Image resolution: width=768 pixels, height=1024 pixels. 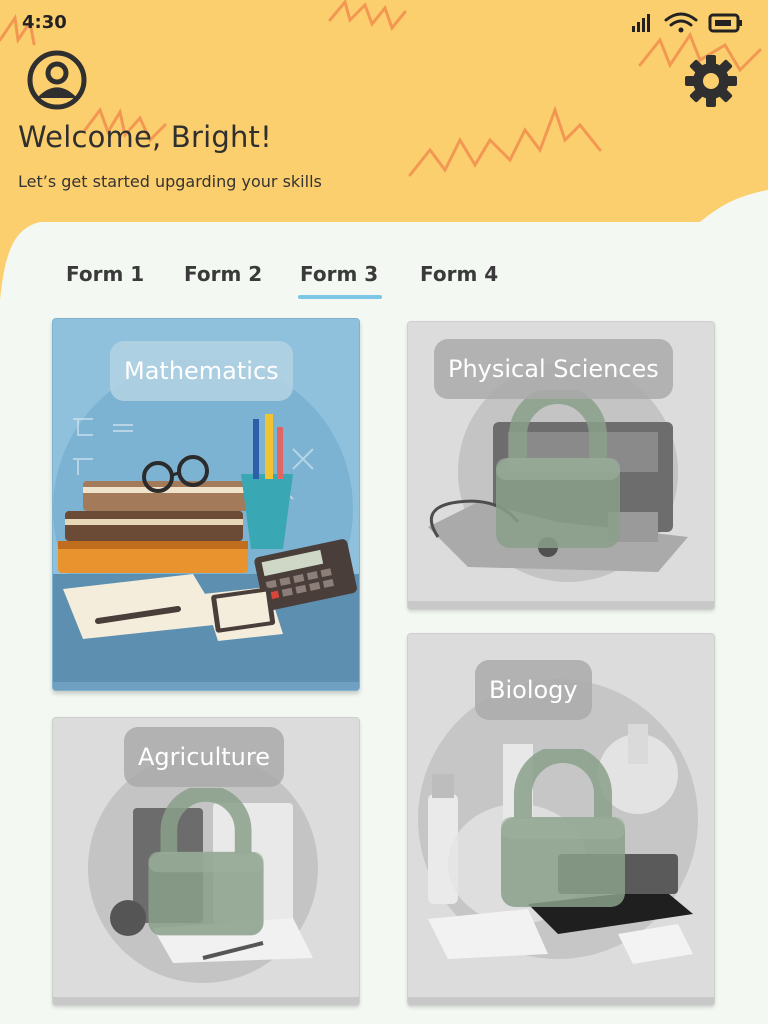 What do you see at coordinates (44, 22) in the screenshot?
I see `status-time: 4:30` at bounding box center [44, 22].